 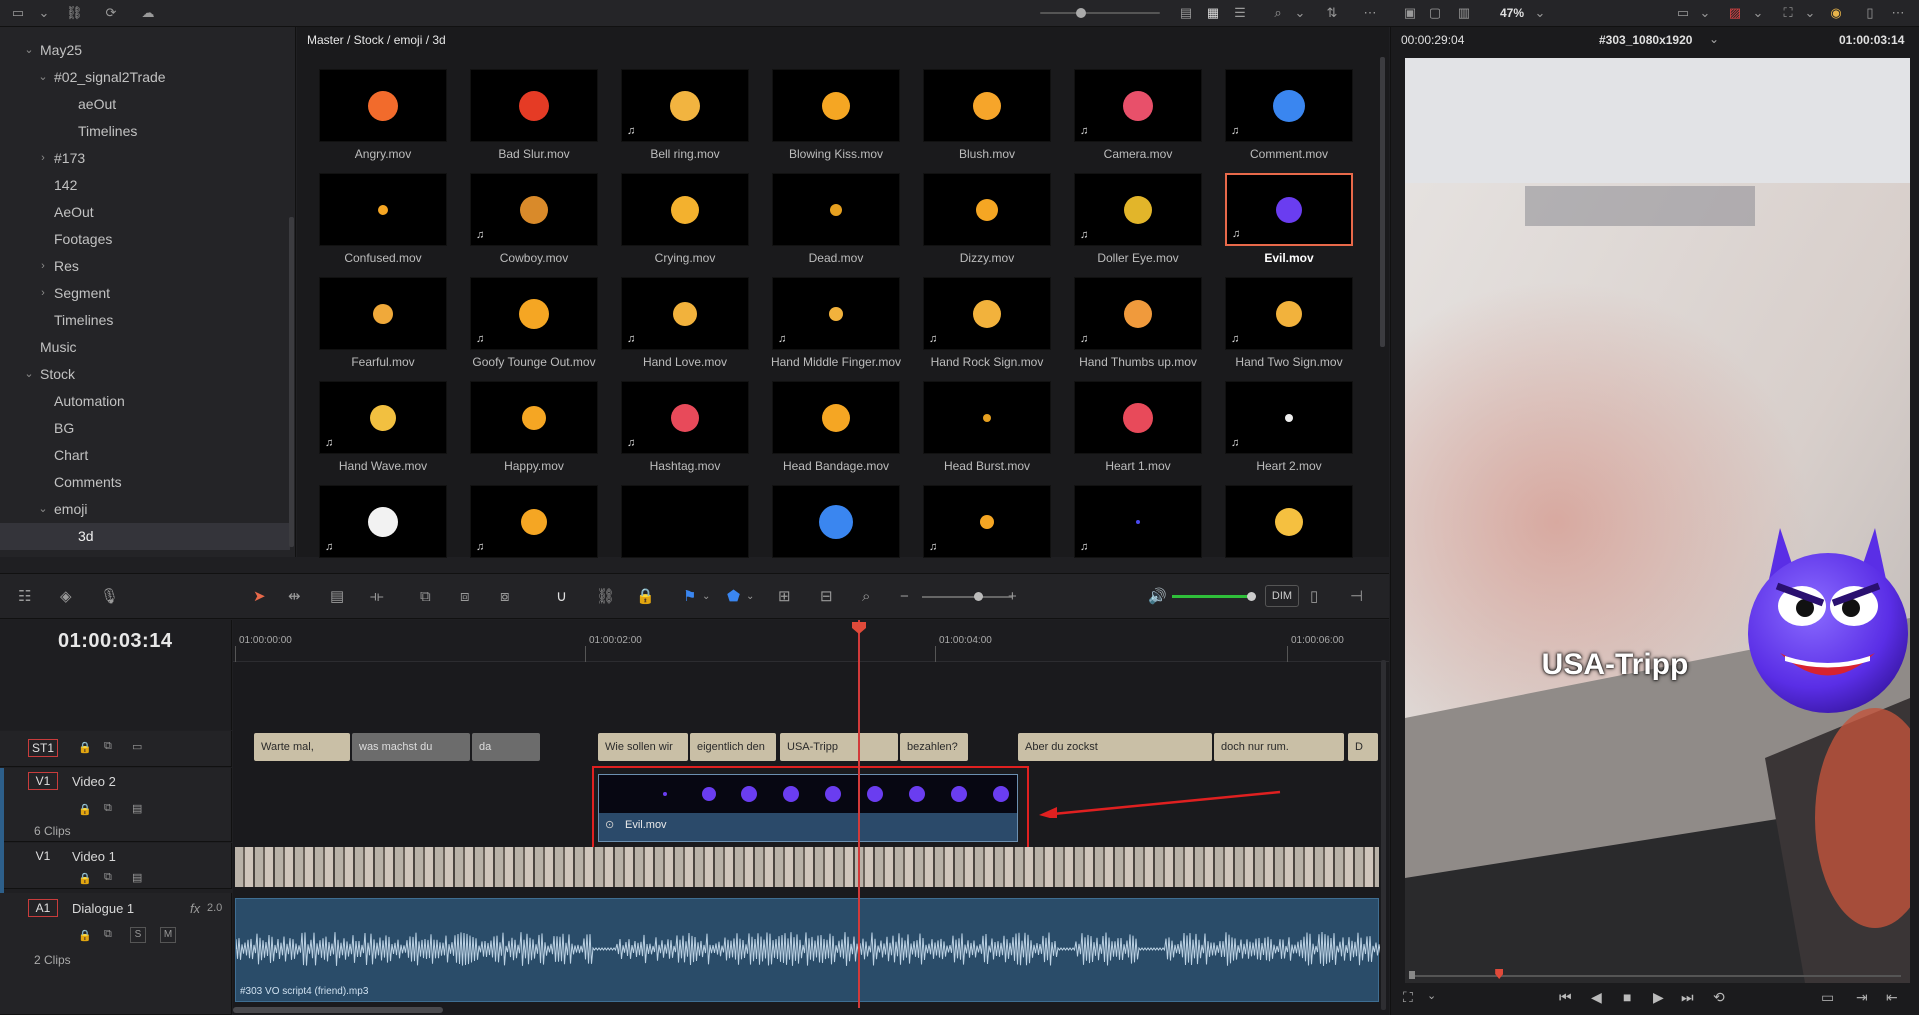 What do you see at coordinates (689, 597) in the screenshot?
I see `flag-icon: ⚑` at bounding box center [689, 597].